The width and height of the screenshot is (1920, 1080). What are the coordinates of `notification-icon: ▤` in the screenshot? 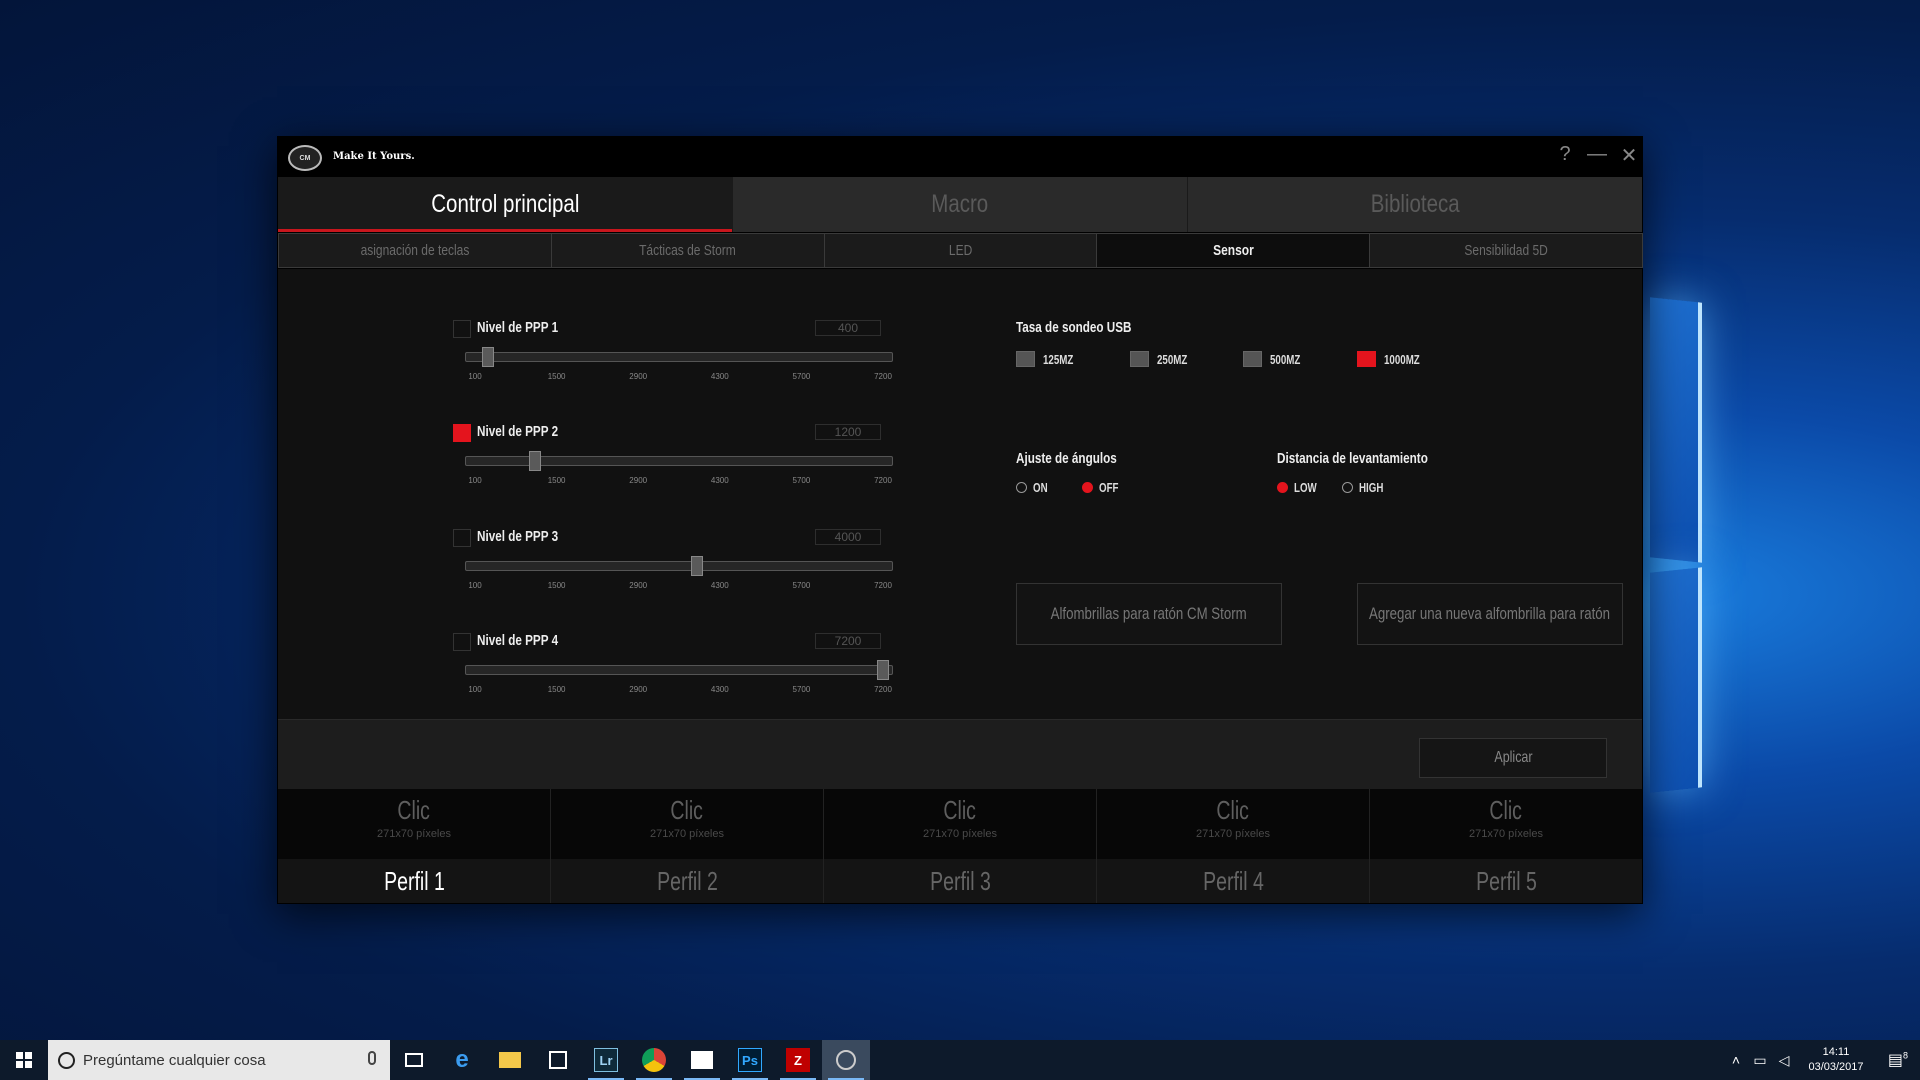 It's located at (1895, 1060).